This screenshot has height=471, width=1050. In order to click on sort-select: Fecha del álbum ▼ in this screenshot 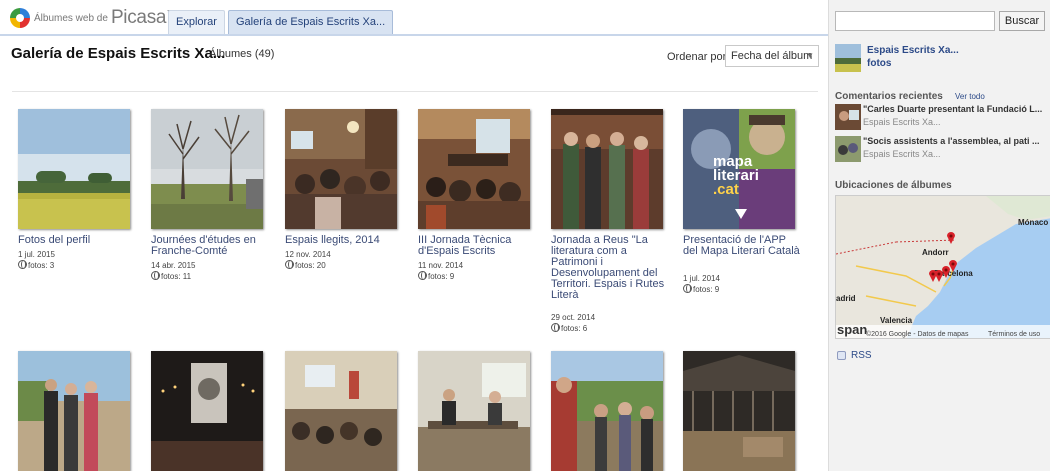, I will do `click(772, 56)`.